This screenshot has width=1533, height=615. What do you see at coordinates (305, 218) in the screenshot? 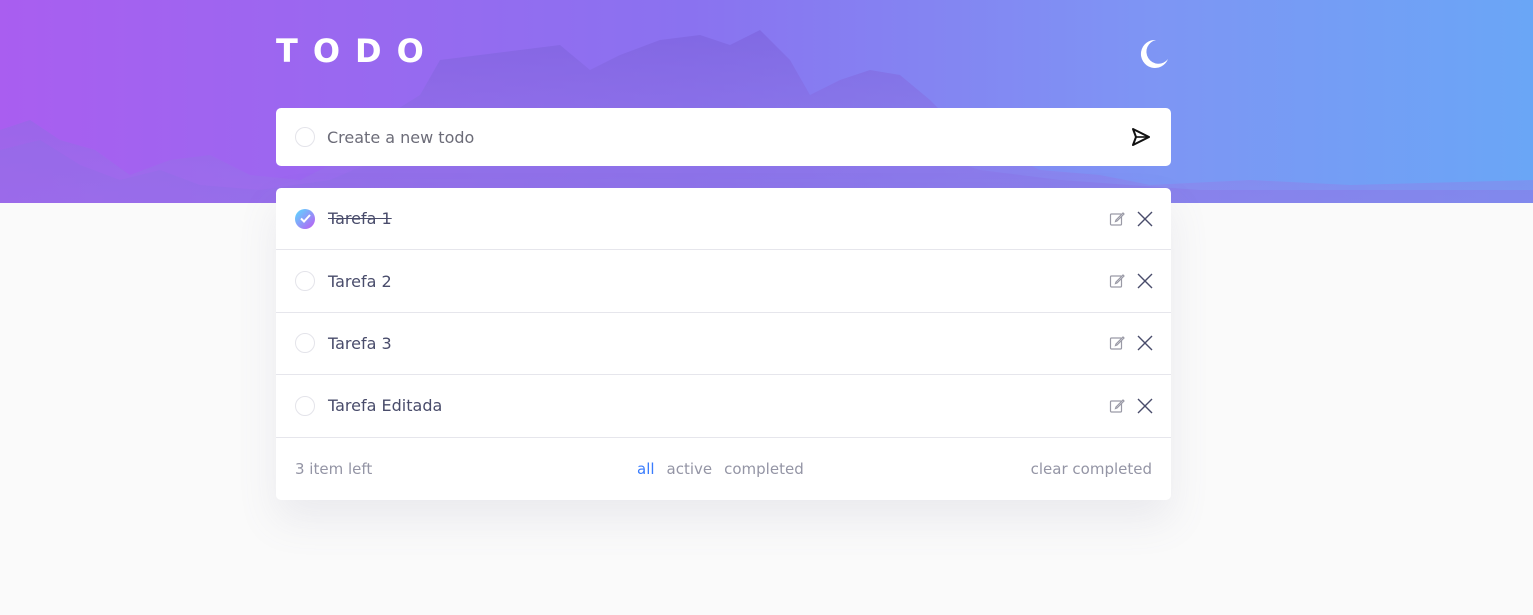
I see `completed-check-icon` at bounding box center [305, 218].